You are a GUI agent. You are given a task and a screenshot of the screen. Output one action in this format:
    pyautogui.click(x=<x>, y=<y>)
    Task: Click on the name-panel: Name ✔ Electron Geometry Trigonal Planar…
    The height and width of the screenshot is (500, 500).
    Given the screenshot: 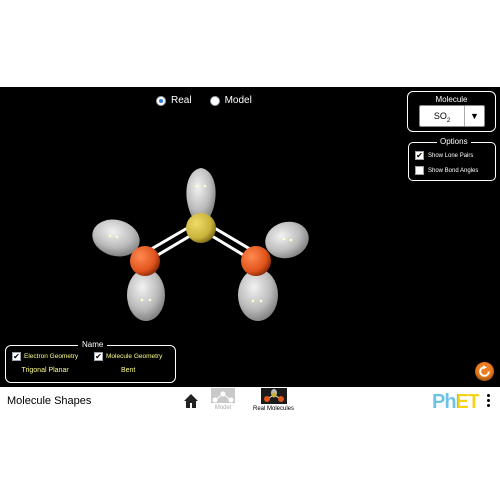 What is the action you would take?
    pyautogui.click(x=90, y=361)
    